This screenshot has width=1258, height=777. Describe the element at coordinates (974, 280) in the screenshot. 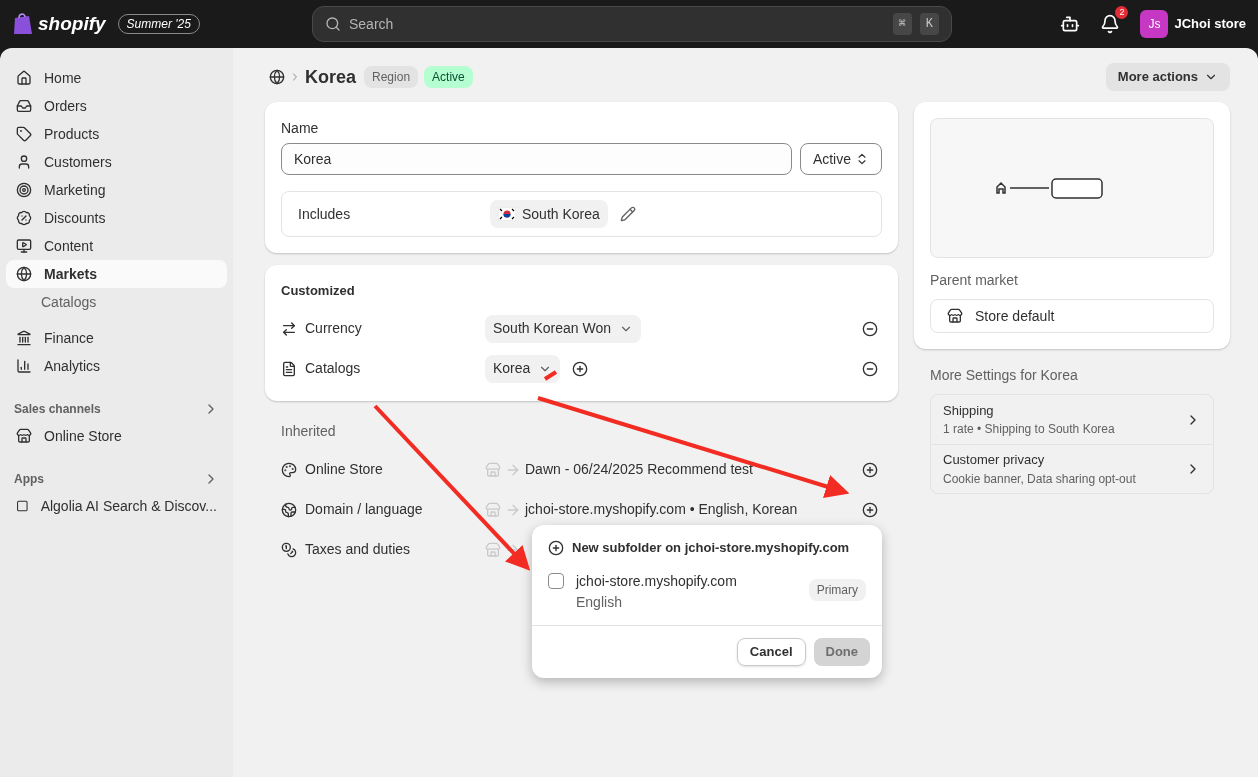

I see `field-label: Parent market` at that location.